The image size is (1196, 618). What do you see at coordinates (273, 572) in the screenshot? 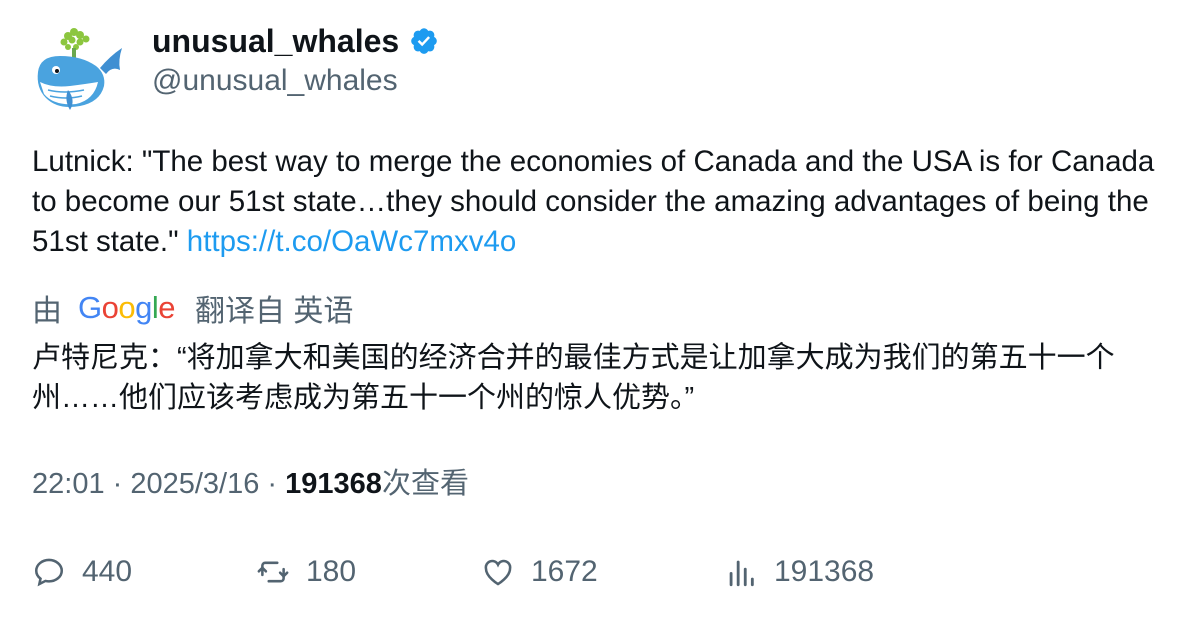
I see `retweet-icon` at bounding box center [273, 572].